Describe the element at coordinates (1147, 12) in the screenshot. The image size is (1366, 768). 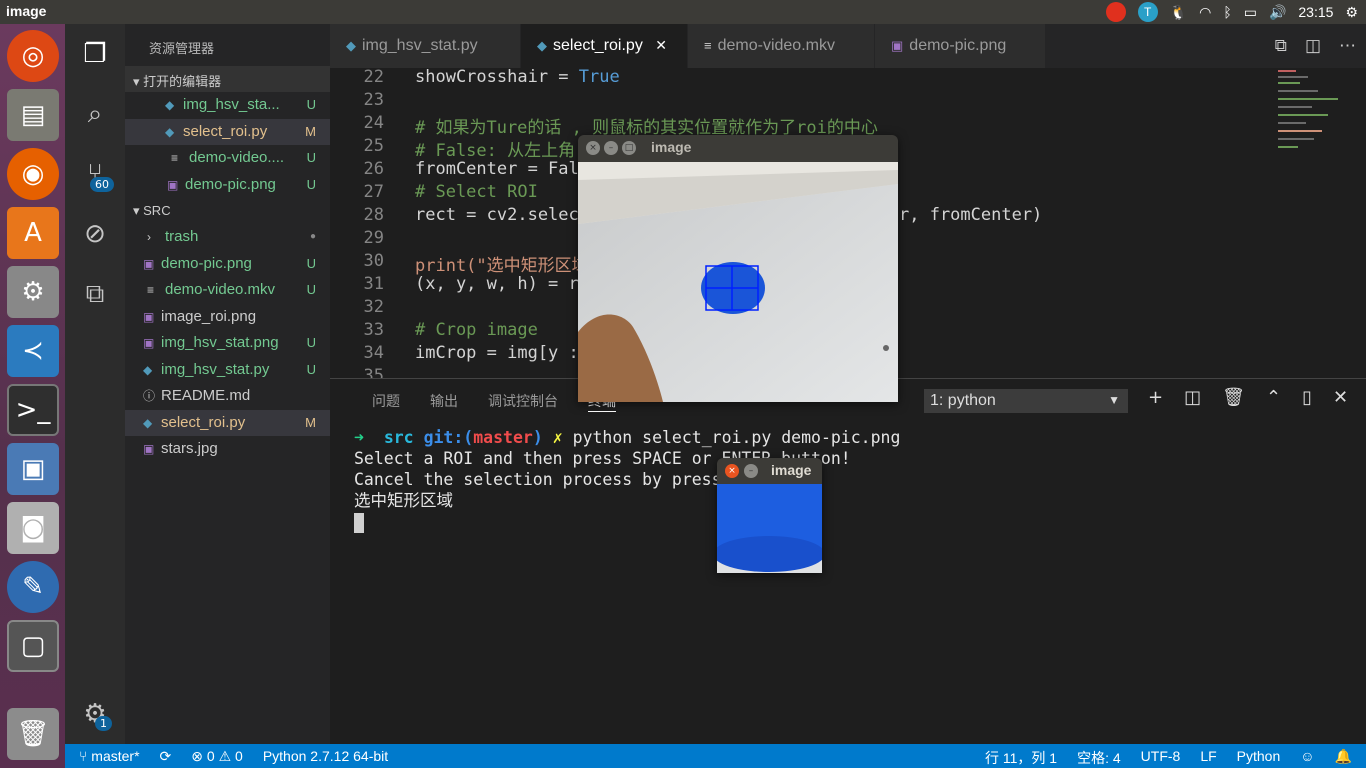
I see `toolbox-icon: T` at that location.